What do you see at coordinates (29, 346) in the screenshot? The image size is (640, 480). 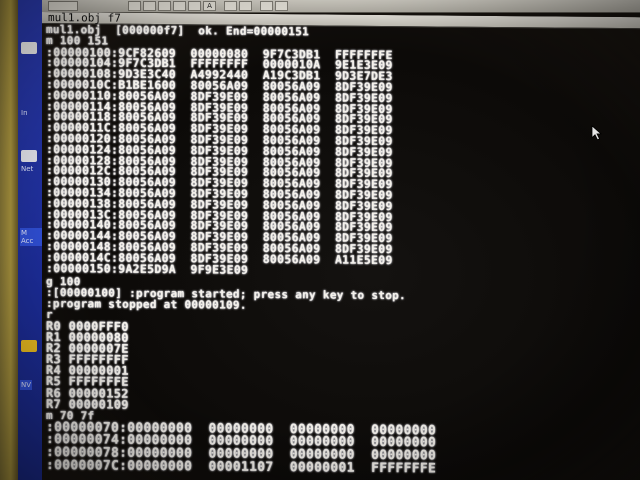 I see `folder-icon` at bounding box center [29, 346].